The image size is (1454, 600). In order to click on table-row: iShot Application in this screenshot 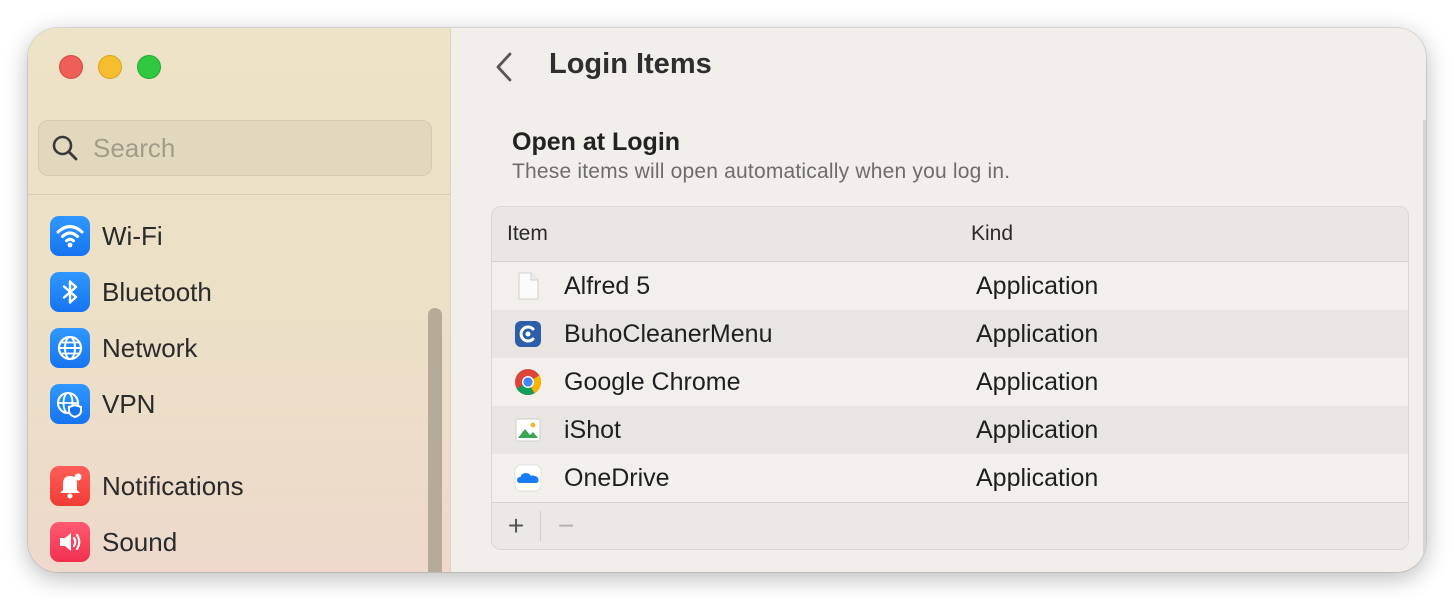, I will do `click(950, 430)`.